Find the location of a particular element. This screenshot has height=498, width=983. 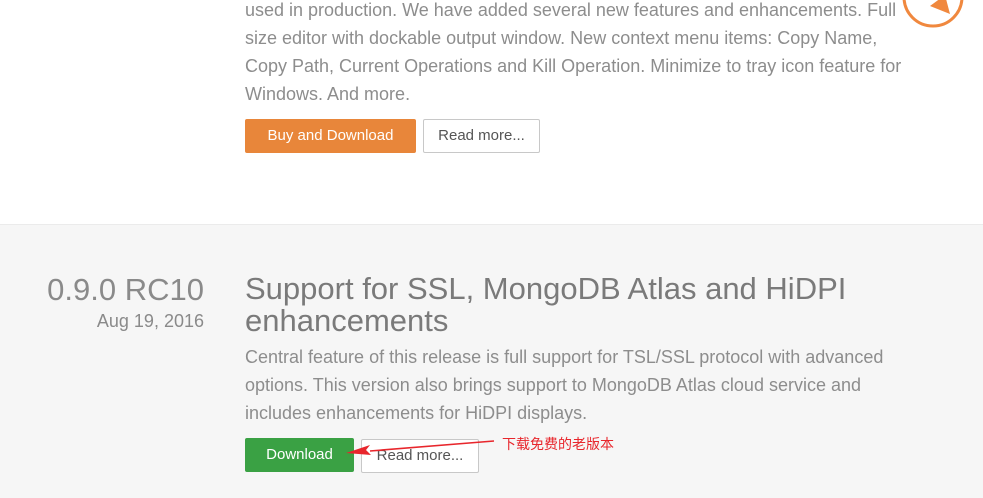

buy-and-download-button: Buy and Download is located at coordinates (330, 136).